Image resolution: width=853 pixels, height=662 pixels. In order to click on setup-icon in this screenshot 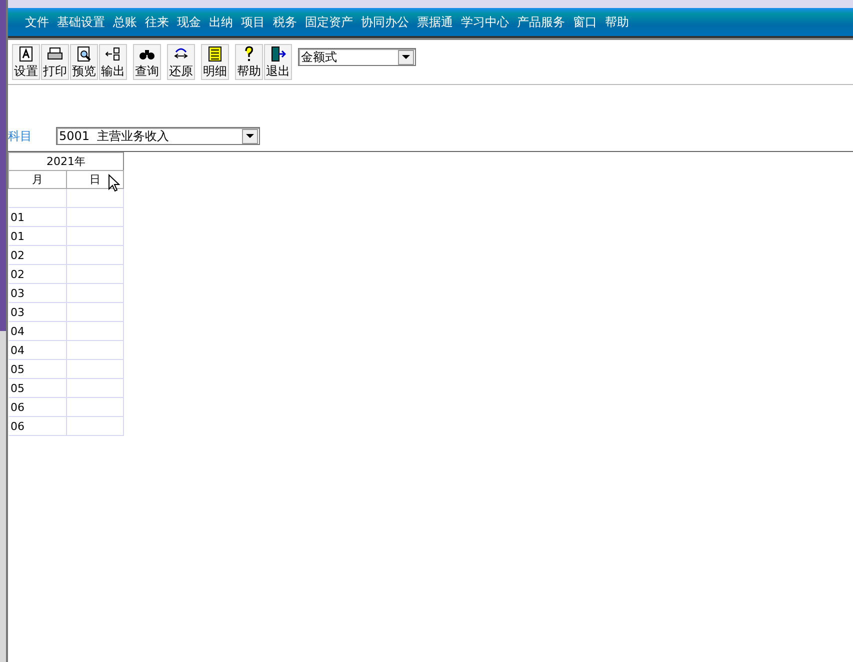, I will do `click(26, 54)`.